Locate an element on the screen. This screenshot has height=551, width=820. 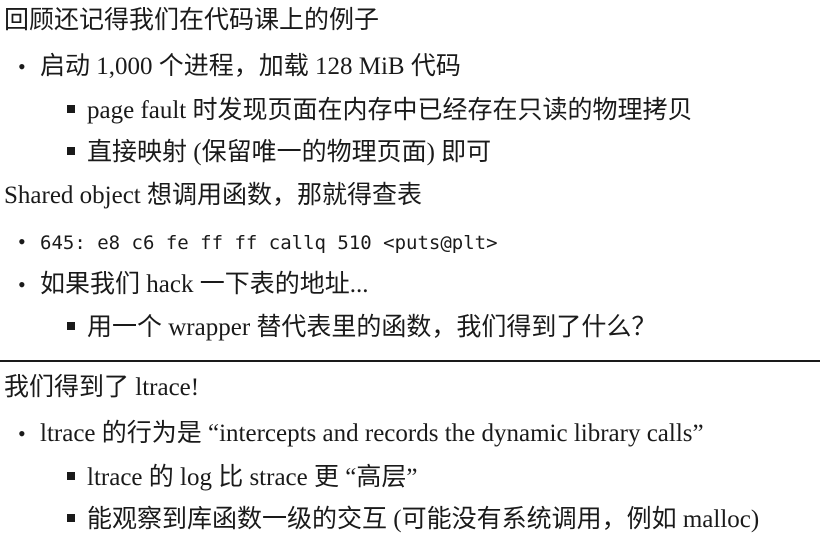
sub-bullet-library-interaction: 能观察到库函数一级的交互 (可能没有系统调用，例如 malloc) is located at coordinates (413, 520).